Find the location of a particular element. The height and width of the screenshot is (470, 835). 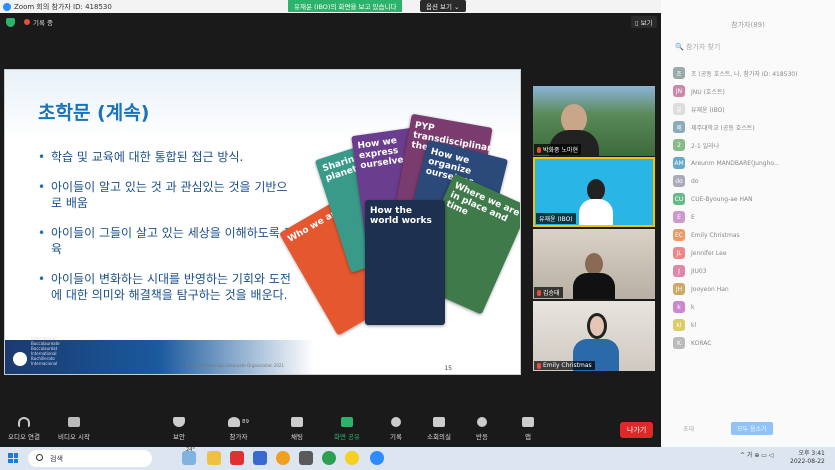

view-button: ▯ 보기 is located at coordinates (644, 22).